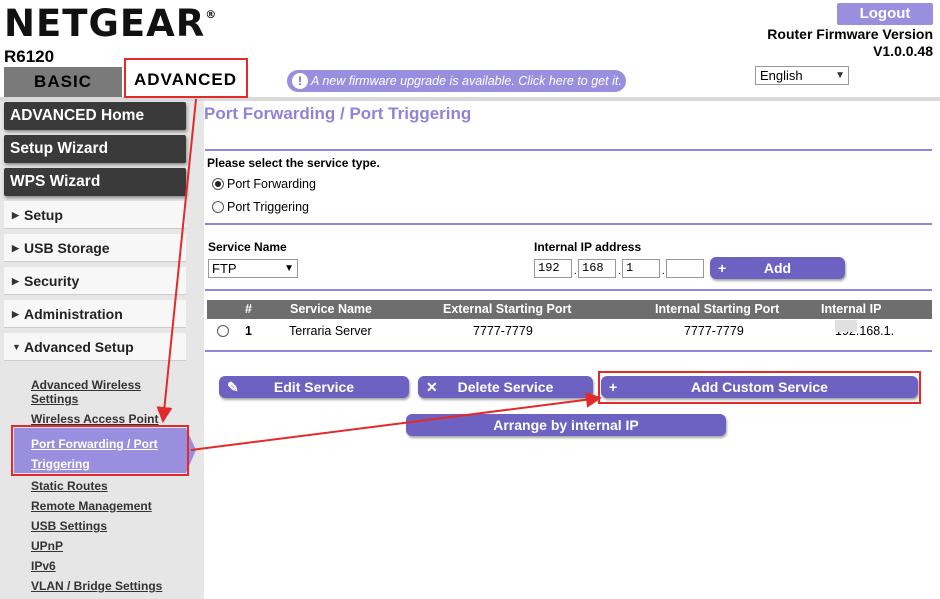 This screenshot has height=599, width=940. What do you see at coordinates (176, 260) in the screenshot?
I see `annotation-arrow-to-port-forwarding` at bounding box center [176, 260].